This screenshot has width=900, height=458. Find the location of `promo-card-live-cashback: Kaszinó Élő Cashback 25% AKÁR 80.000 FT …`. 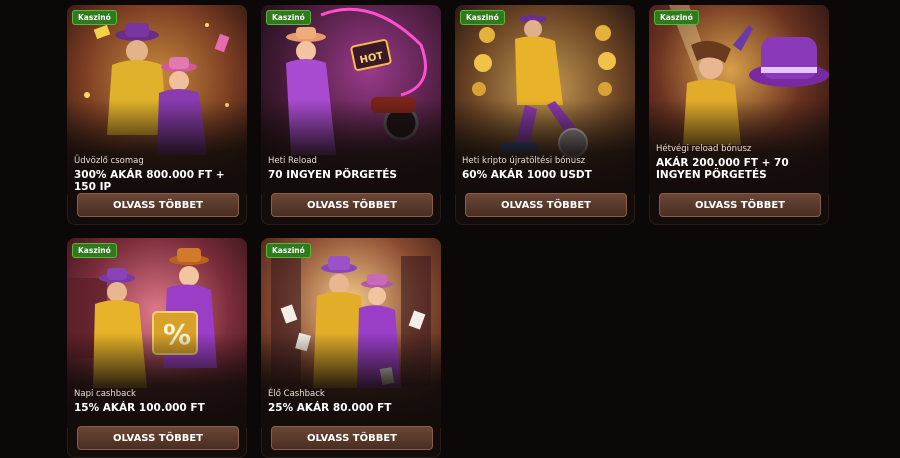

promo-card-live-cashback: Kaszinó Élő Cashback 25% AKÁR 80.000 FT … is located at coordinates (351, 348).